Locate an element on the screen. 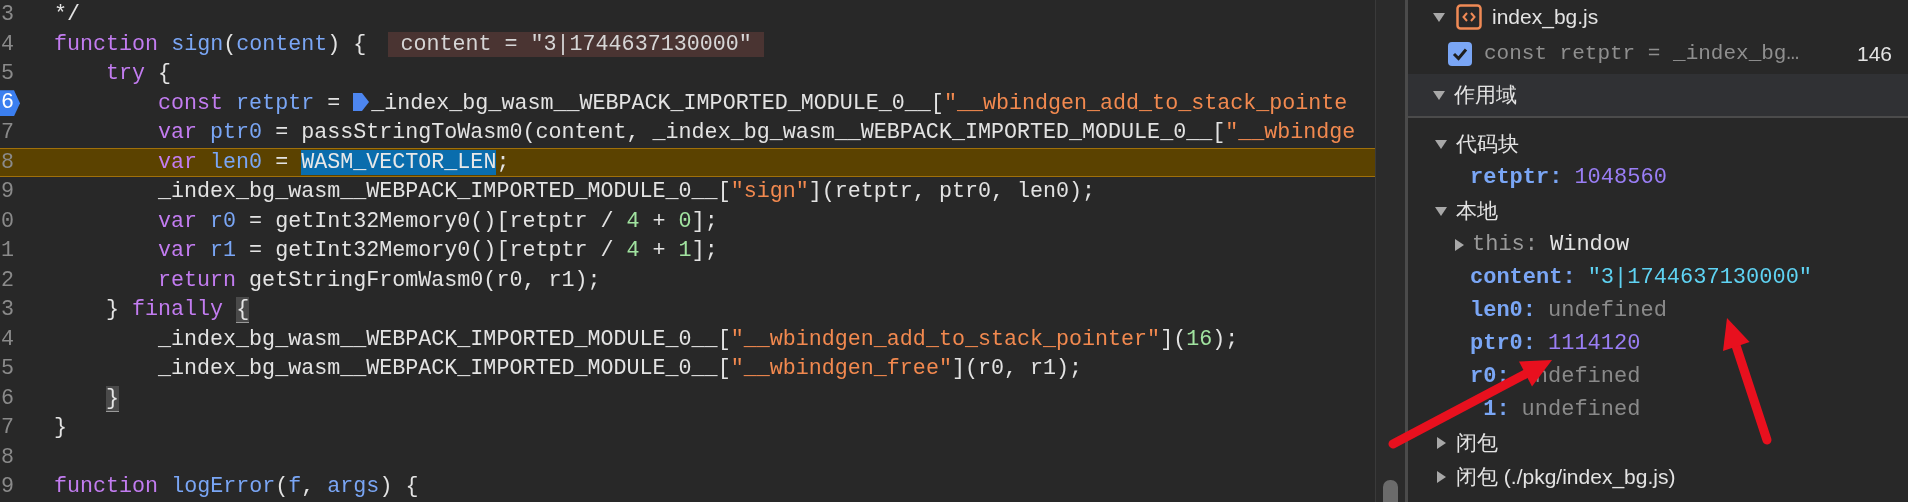  breakpoint-marker: 6 is located at coordinates (10, 103).